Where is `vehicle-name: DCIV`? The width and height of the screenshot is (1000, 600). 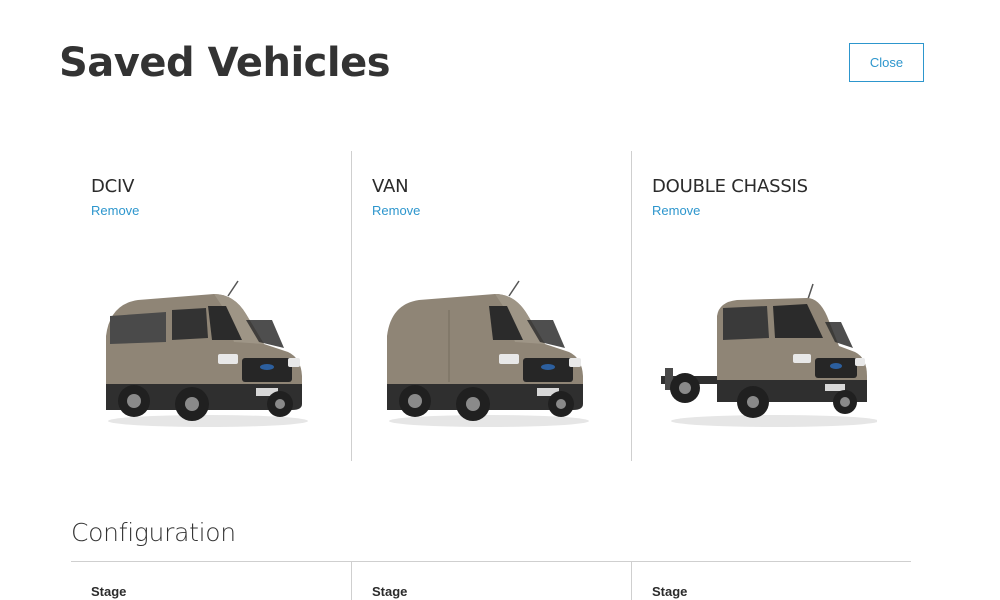 vehicle-name: DCIV is located at coordinates (113, 186).